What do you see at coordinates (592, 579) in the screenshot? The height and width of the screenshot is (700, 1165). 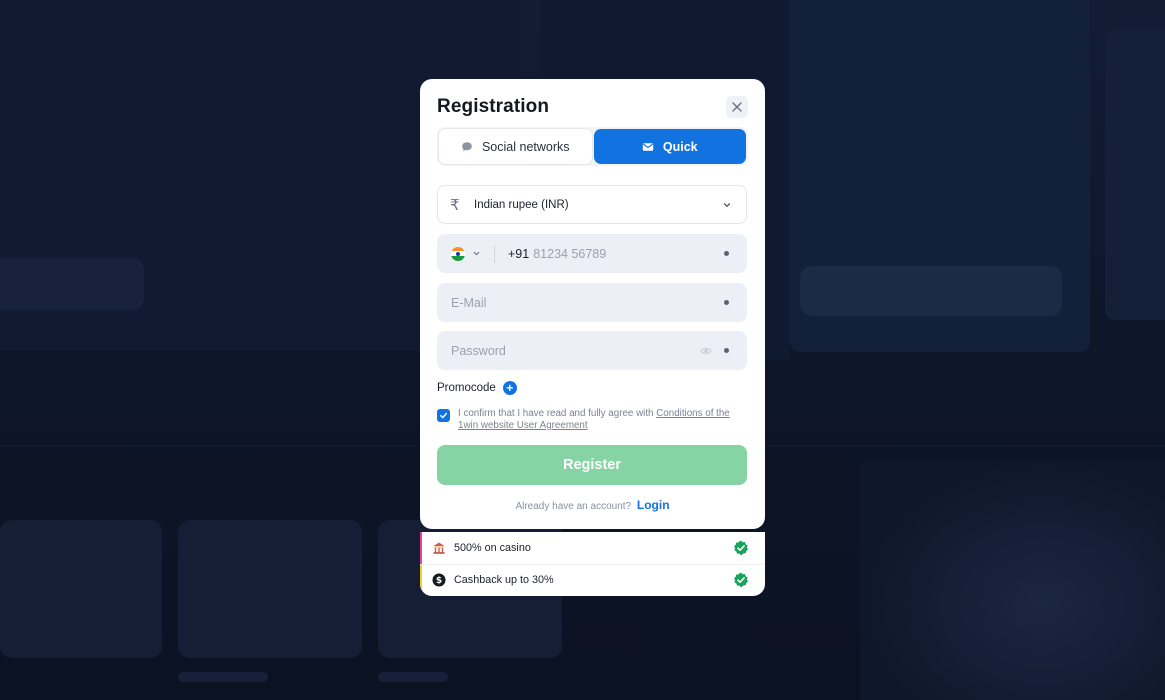 I see `bonus-row-cashback: $ Cashback up to 30%` at bounding box center [592, 579].